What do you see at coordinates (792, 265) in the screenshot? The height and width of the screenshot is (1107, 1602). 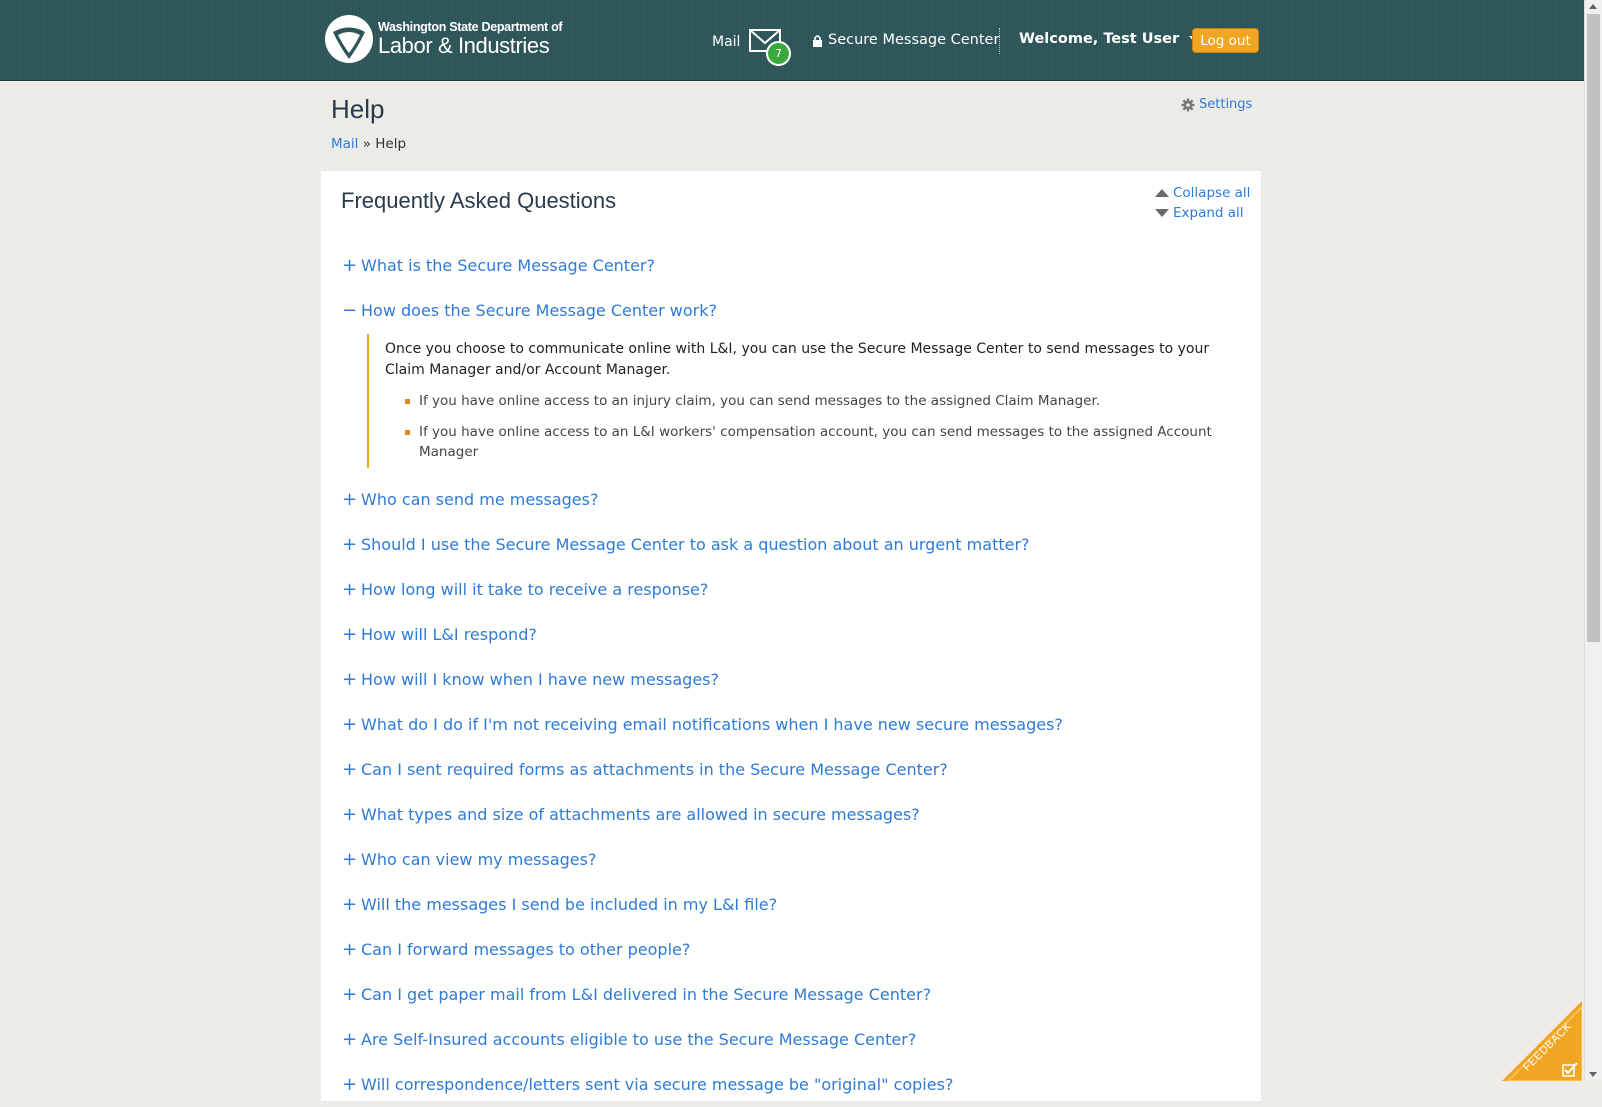 I see `faq-question: + What is the Secure Message Center?` at bounding box center [792, 265].